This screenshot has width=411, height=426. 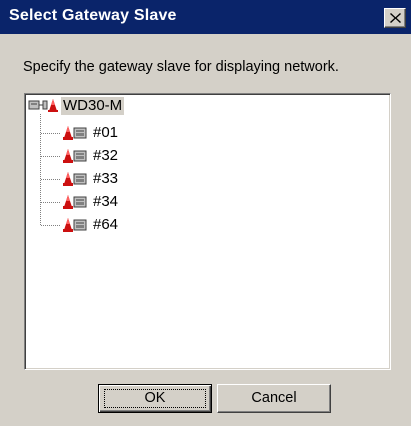 I want to click on close-button, so click(x=395, y=18).